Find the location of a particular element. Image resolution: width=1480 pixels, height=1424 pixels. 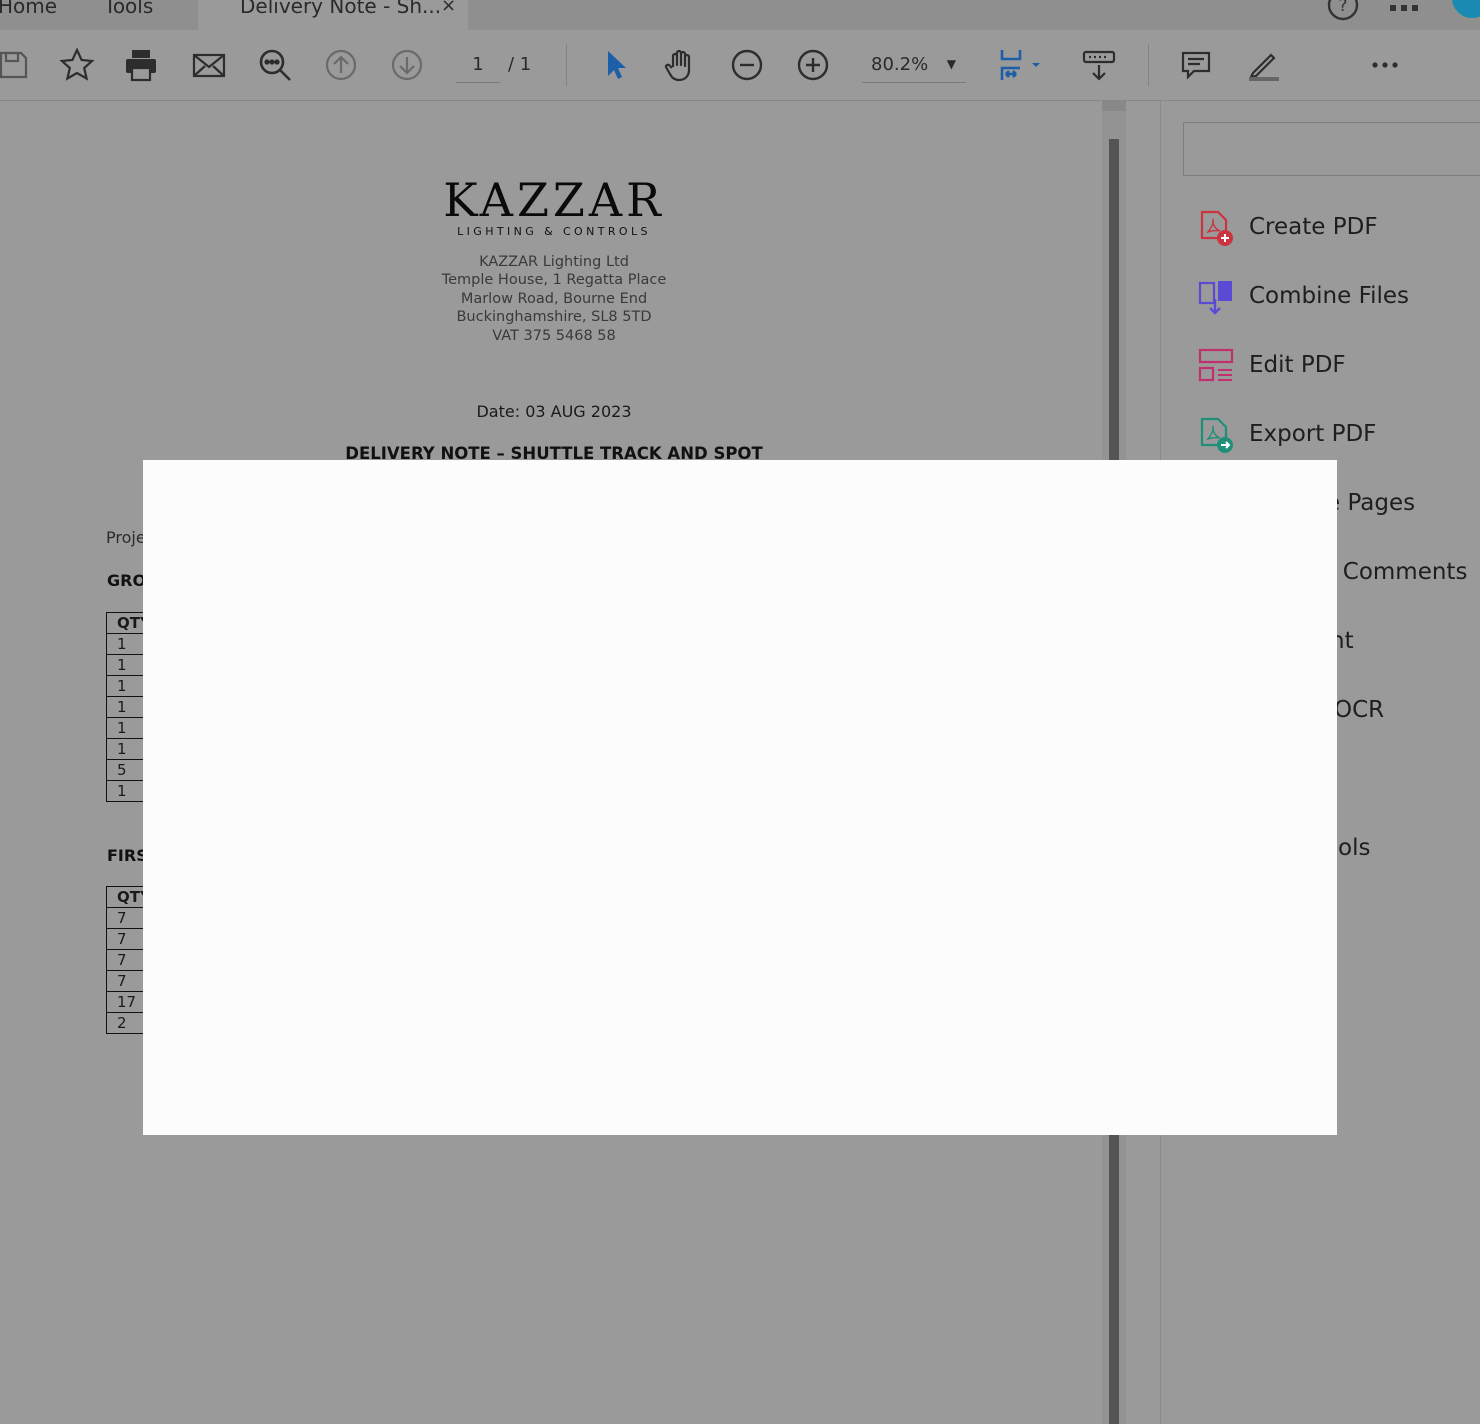

tool-label: e Pages is located at coordinates (1371, 503).